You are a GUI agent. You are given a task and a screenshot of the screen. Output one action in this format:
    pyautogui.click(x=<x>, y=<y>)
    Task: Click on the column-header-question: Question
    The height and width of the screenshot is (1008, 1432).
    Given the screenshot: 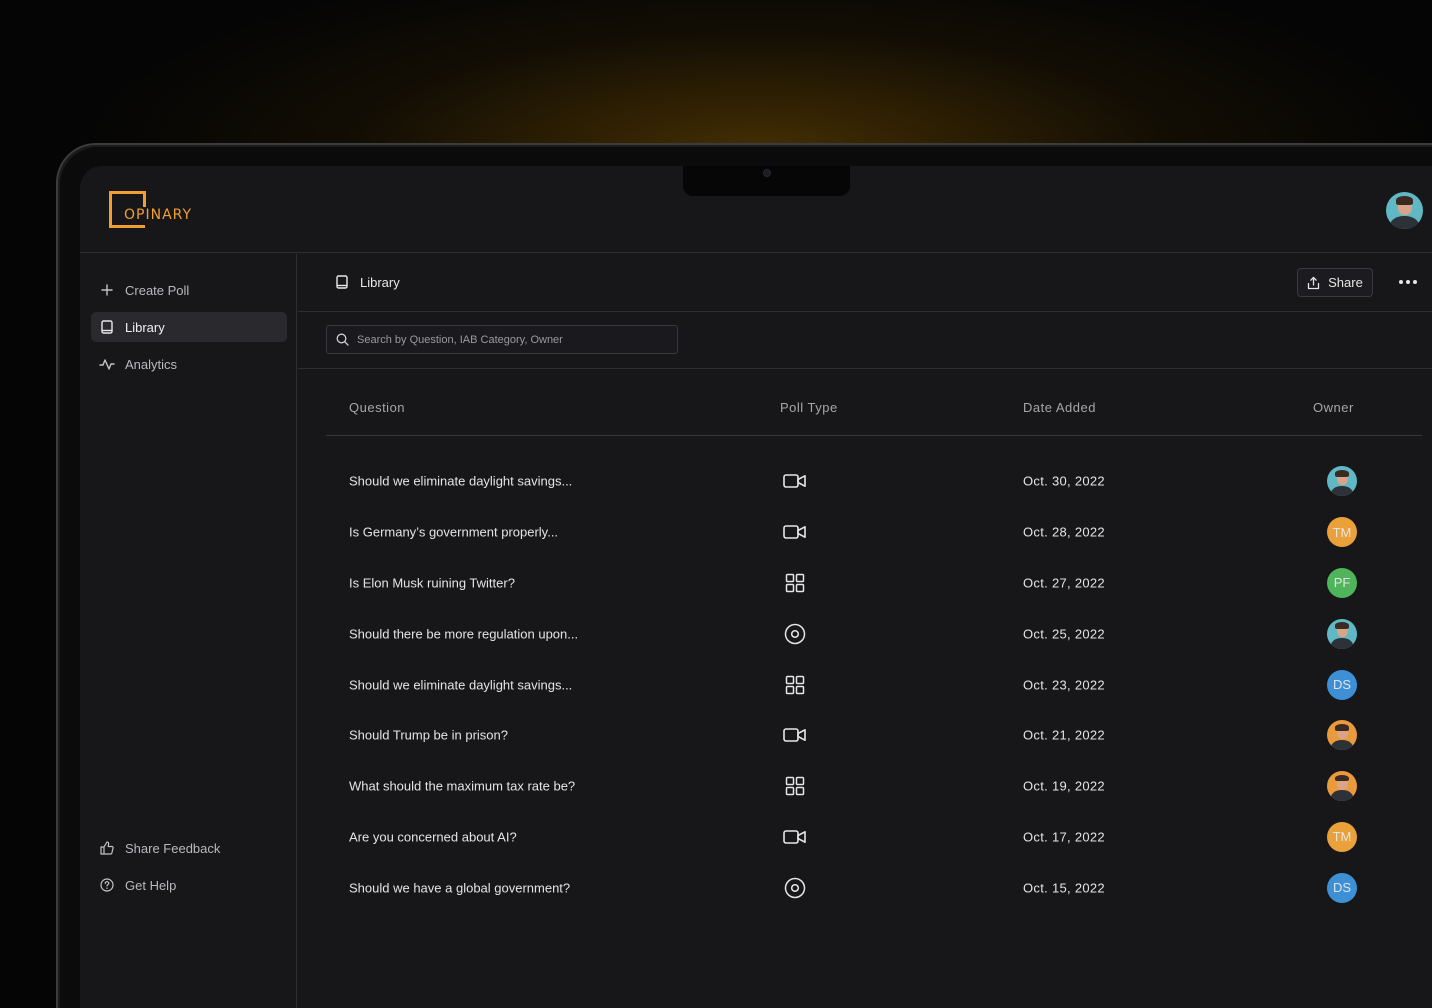 What is the action you would take?
    pyautogui.click(x=377, y=407)
    